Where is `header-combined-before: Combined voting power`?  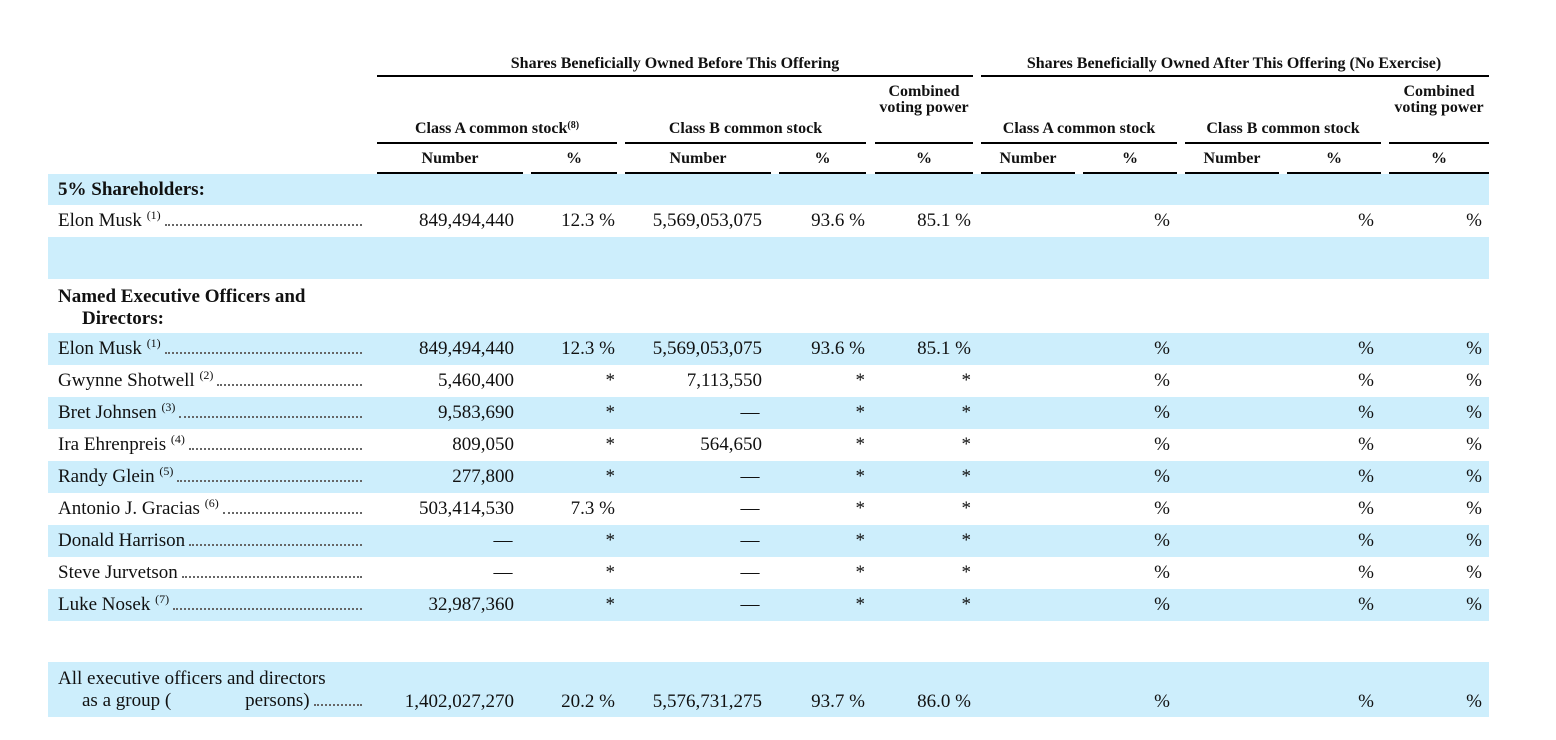
header-combined-before: Combined voting power is located at coordinates (924, 99).